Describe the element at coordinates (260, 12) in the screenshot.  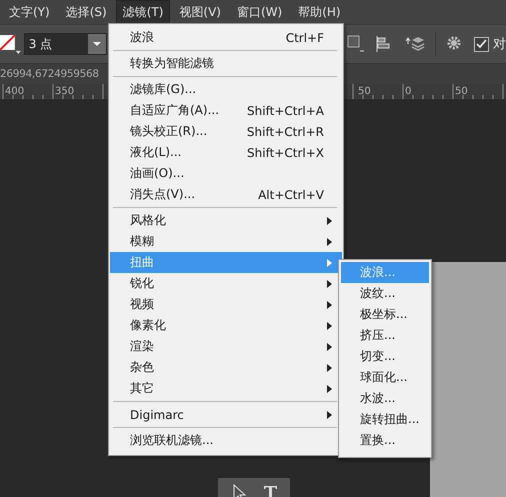
I see `menu-title: 窗口(W)` at that location.